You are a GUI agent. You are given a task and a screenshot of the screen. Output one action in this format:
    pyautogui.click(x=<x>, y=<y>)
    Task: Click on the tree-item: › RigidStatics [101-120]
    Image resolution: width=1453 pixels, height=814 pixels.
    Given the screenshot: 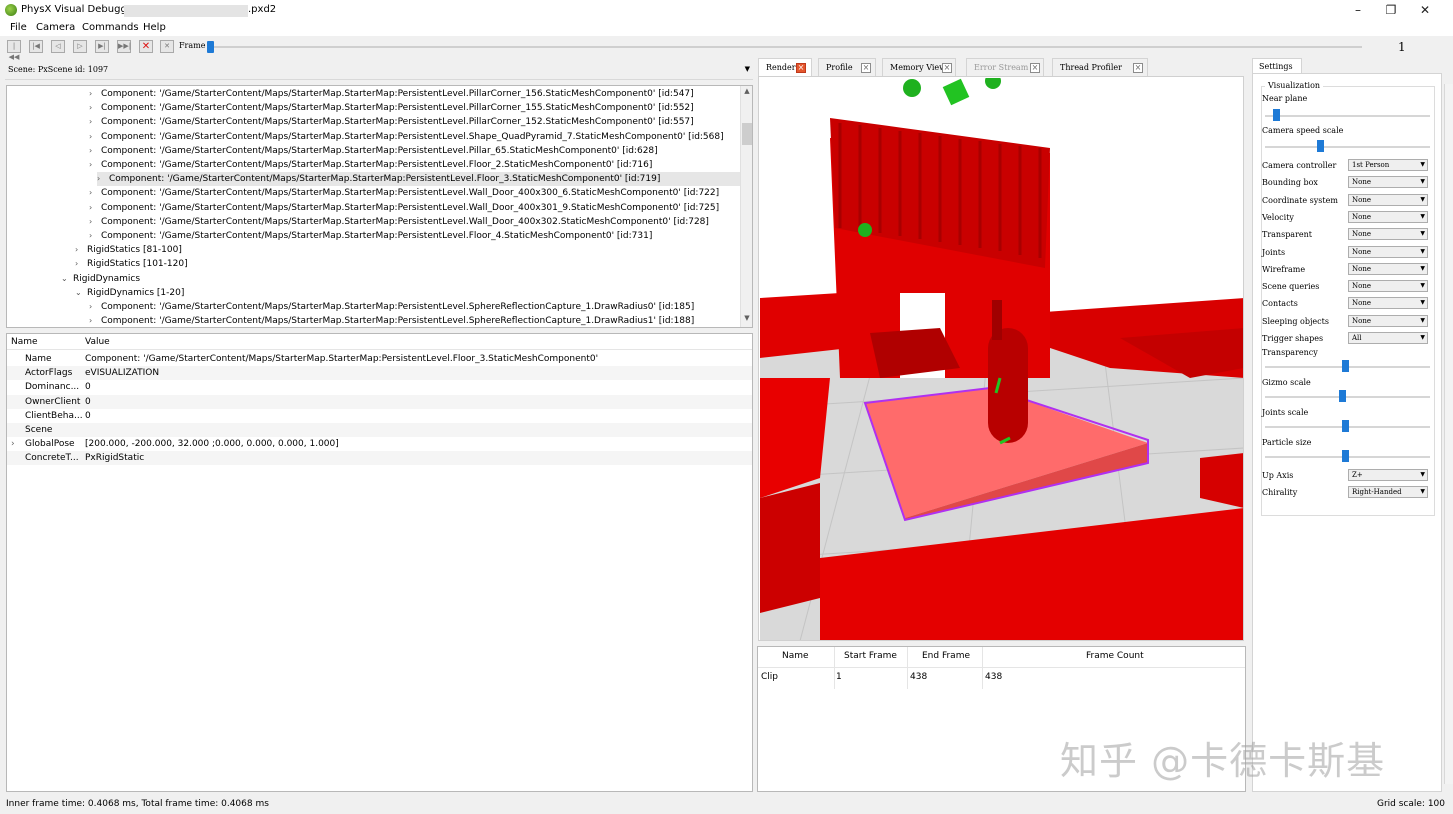 What is the action you would take?
    pyautogui.click(x=131, y=264)
    